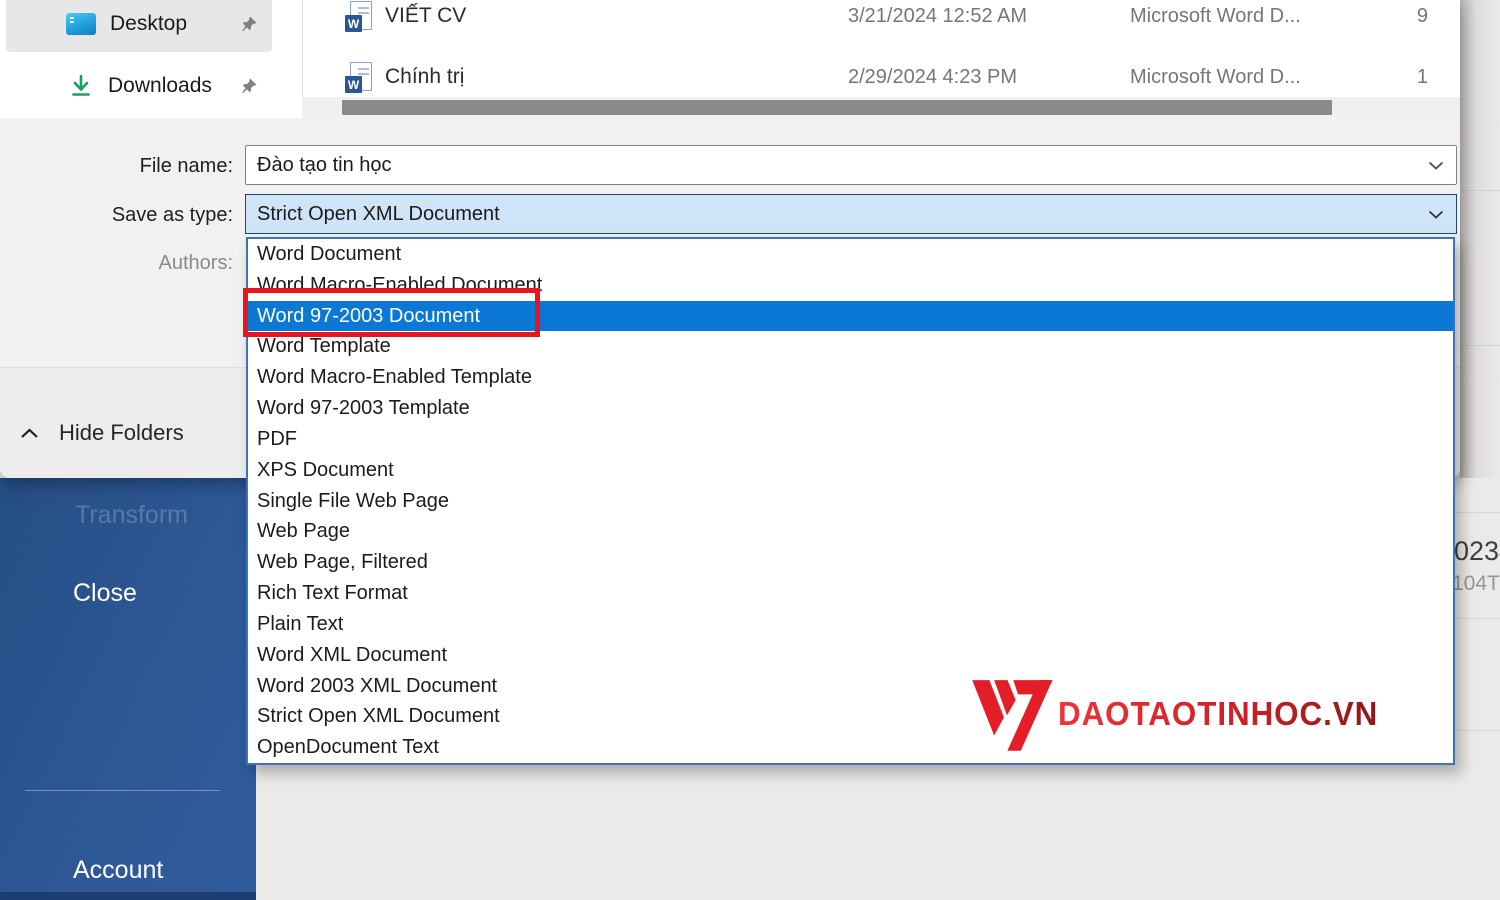 Image resolution: width=1500 pixels, height=900 pixels. Describe the element at coordinates (149, 23) in the screenshot. I see `nav-item-label: Desktop` at that location.